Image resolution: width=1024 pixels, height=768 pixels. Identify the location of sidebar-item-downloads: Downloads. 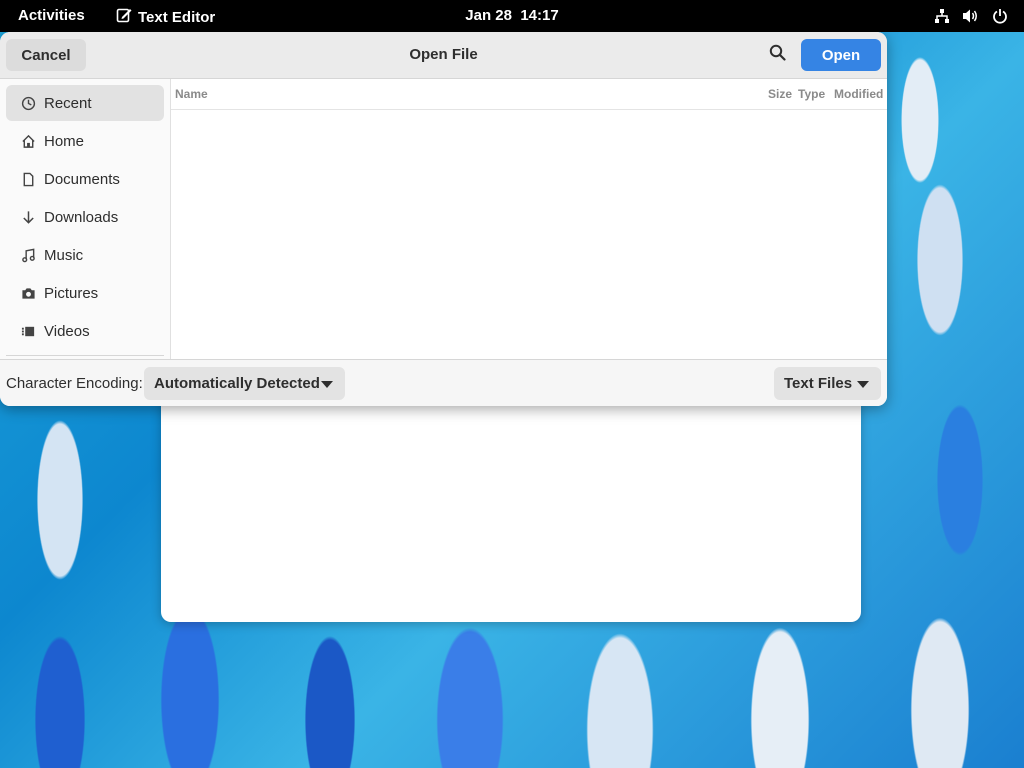
(85, 217).